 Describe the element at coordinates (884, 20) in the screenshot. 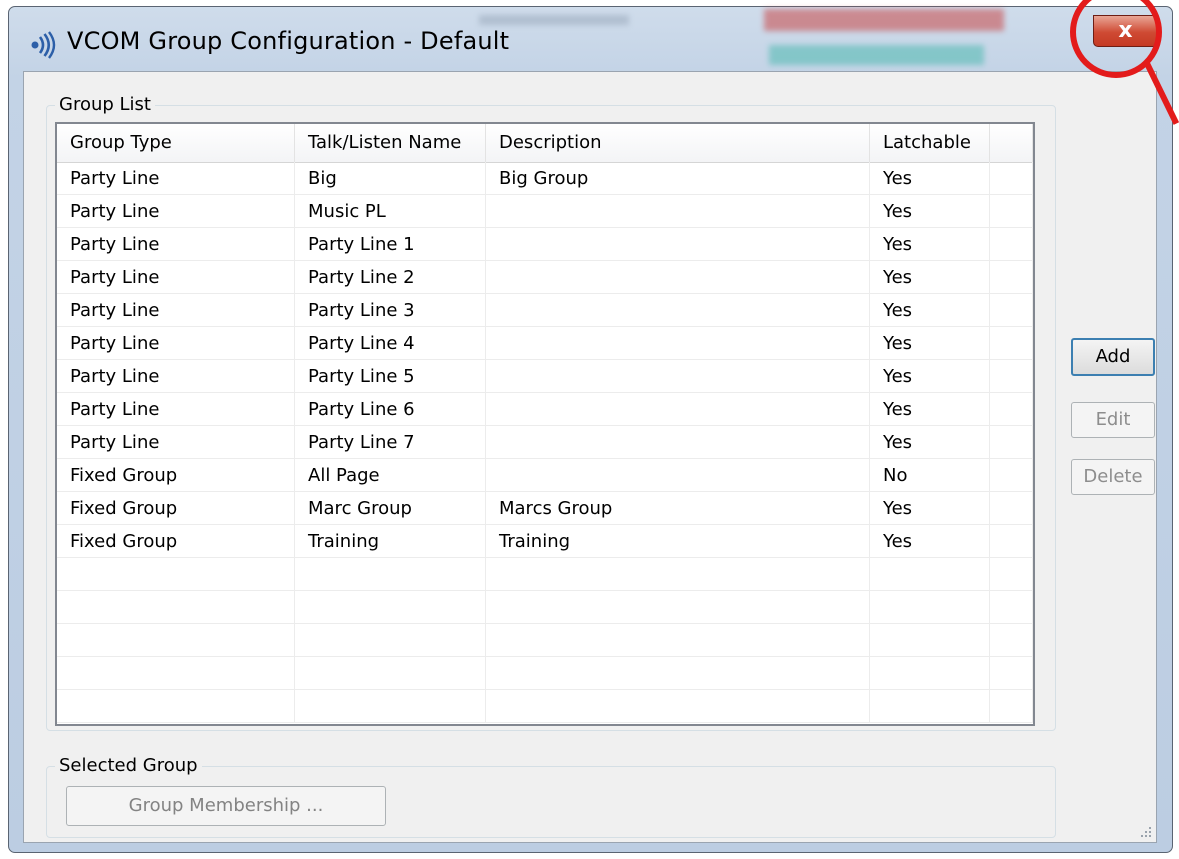

I see `background-blur-red` at that location.